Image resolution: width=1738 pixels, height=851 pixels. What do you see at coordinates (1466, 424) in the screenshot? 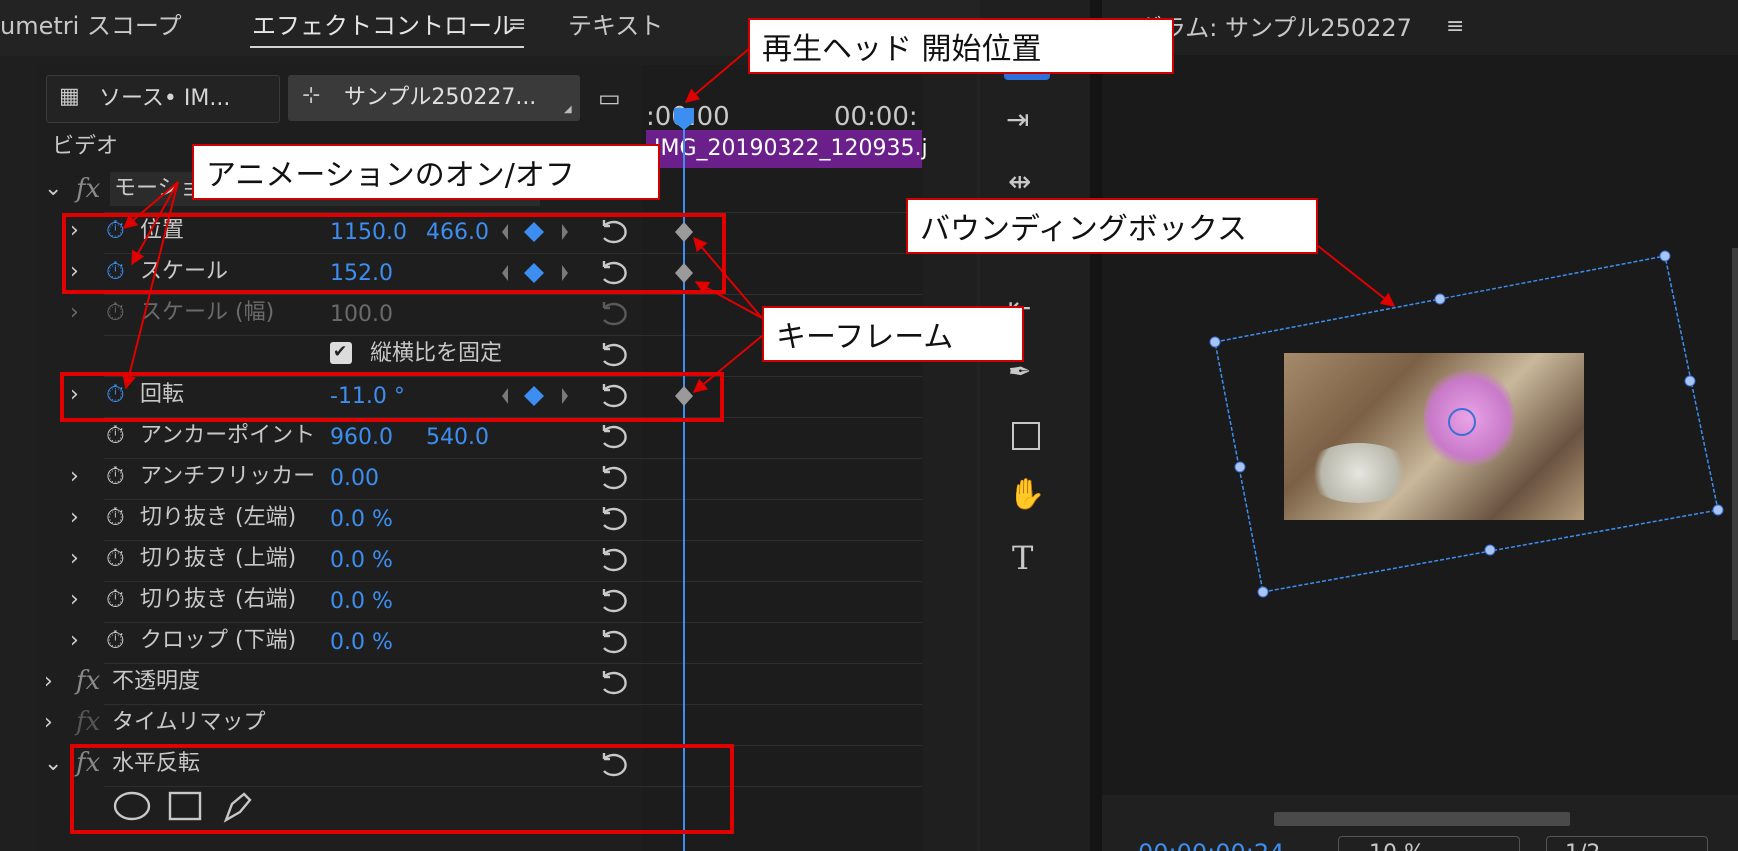
I see `bounding-box` at bounding box center [1466, 424].